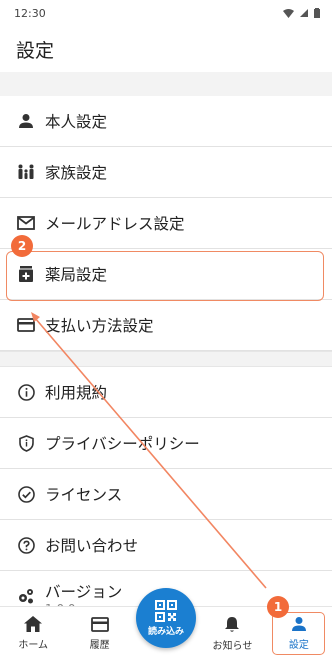 The height and width of the screenshot is (660, 332). What do you see at coordinates (35, 50) in the screenshot?
I see `page-title: 設定` at bounding box center [35, 50].